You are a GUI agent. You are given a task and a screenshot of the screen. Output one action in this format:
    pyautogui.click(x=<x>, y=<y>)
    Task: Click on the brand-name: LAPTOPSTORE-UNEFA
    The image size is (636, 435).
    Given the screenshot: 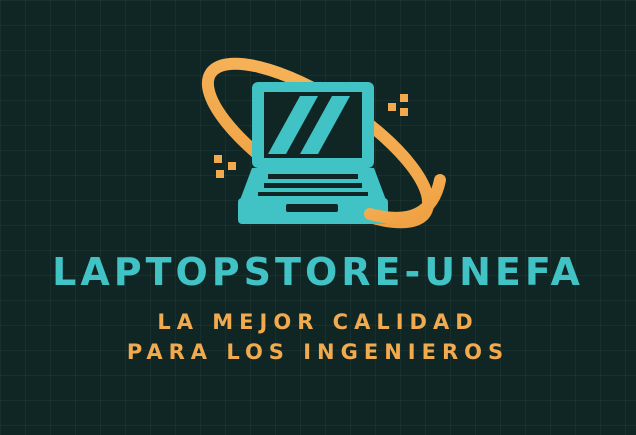 What is the action you would take?
    pyautogui.click(x=318, y=272)
    